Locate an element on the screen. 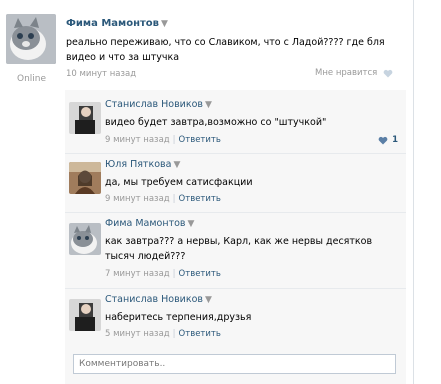  comment-author: Юля Пяткова ▼ is located at coordinates (142, 164).